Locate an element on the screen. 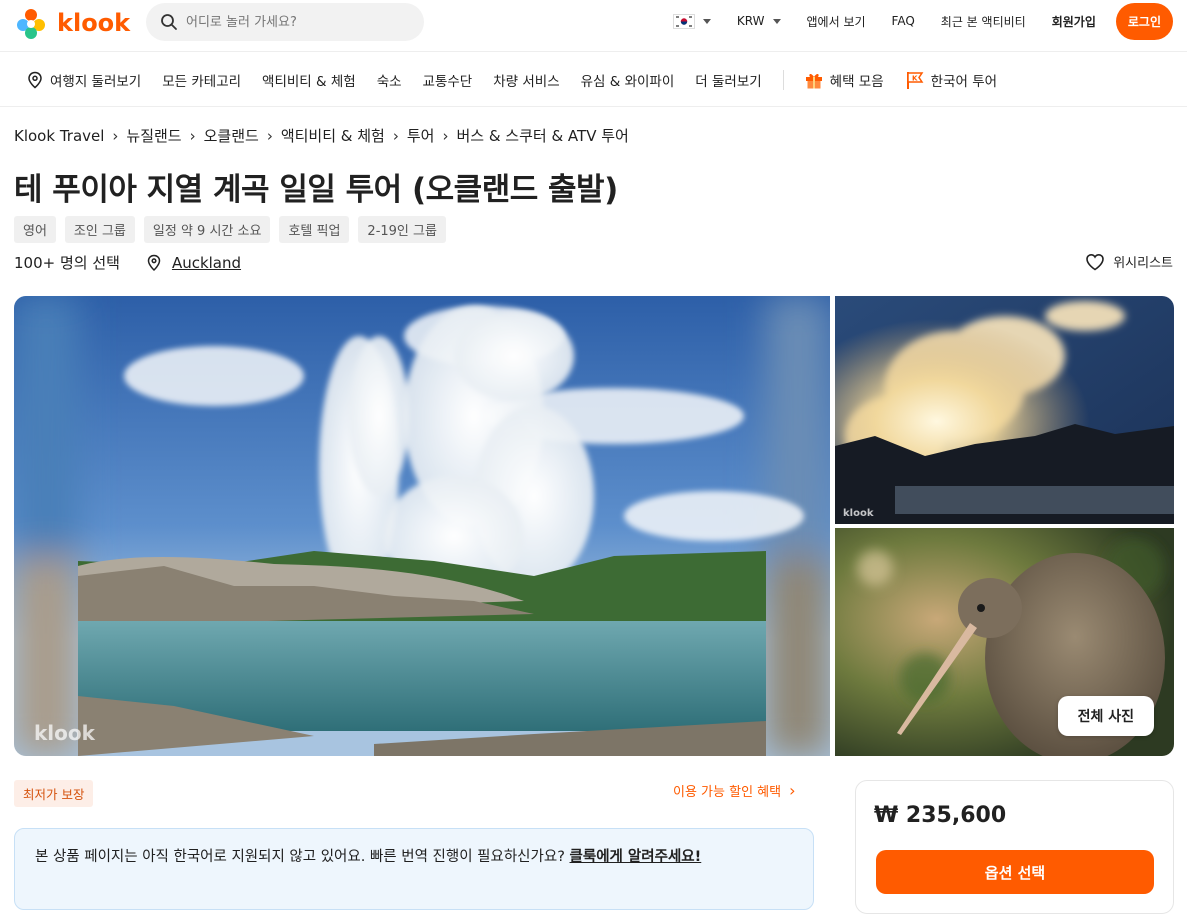 Image resolution: width=1187 pixels, height=919 pixels. tag-hotel-pickup: 호텔 픽업 is located at coordinates (314, 229).